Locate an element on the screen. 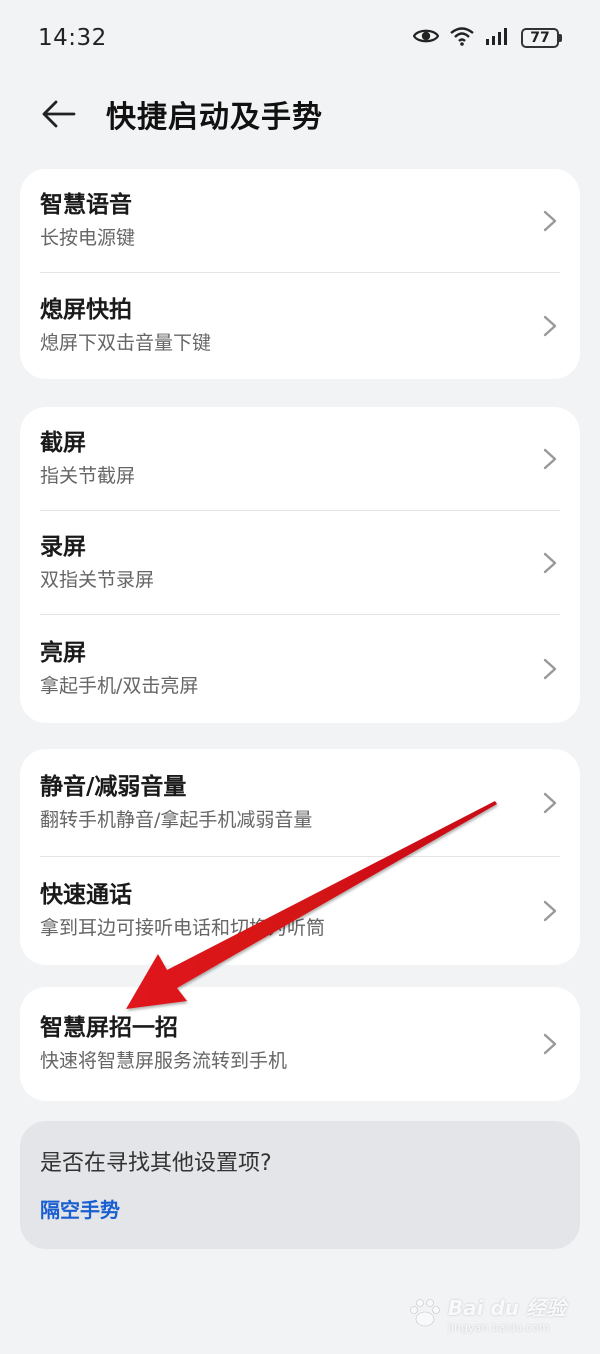  list-item-quick-call: 快速通话 拿到耳边可接听电话和切换为听筒 is located at coordinates (300, 911).